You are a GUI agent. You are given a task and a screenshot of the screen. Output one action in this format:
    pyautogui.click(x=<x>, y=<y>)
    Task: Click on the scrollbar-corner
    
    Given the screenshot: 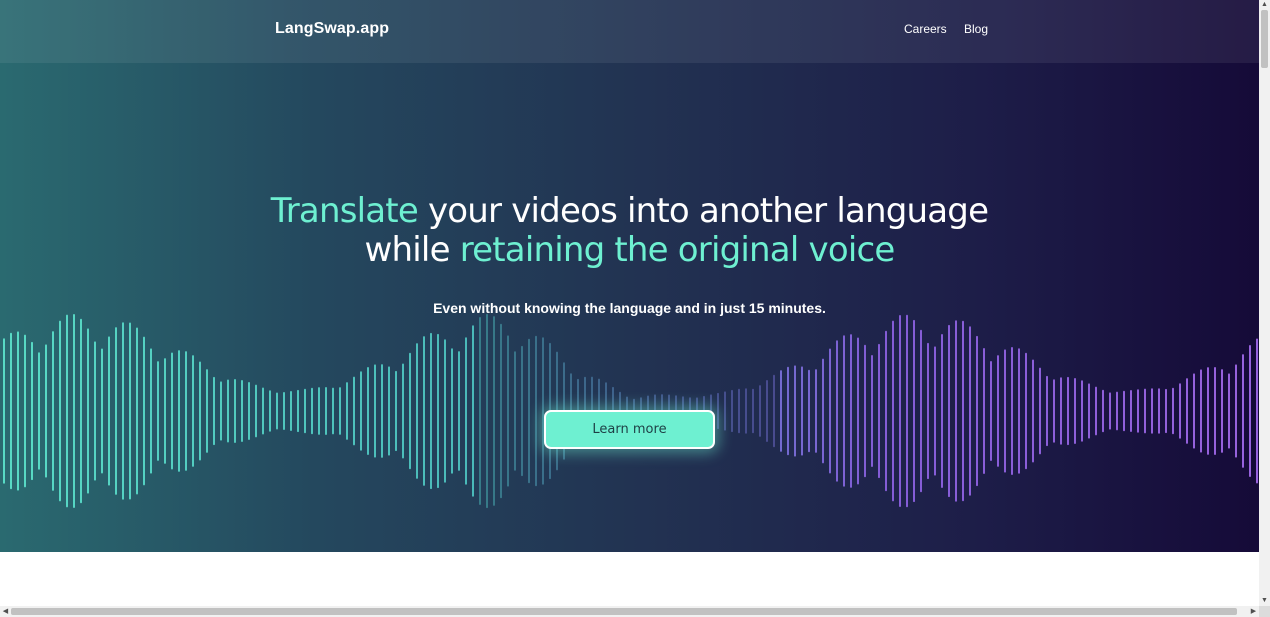 What is the action you would take?
    pyautogui.click(x=1264, y=611)
    